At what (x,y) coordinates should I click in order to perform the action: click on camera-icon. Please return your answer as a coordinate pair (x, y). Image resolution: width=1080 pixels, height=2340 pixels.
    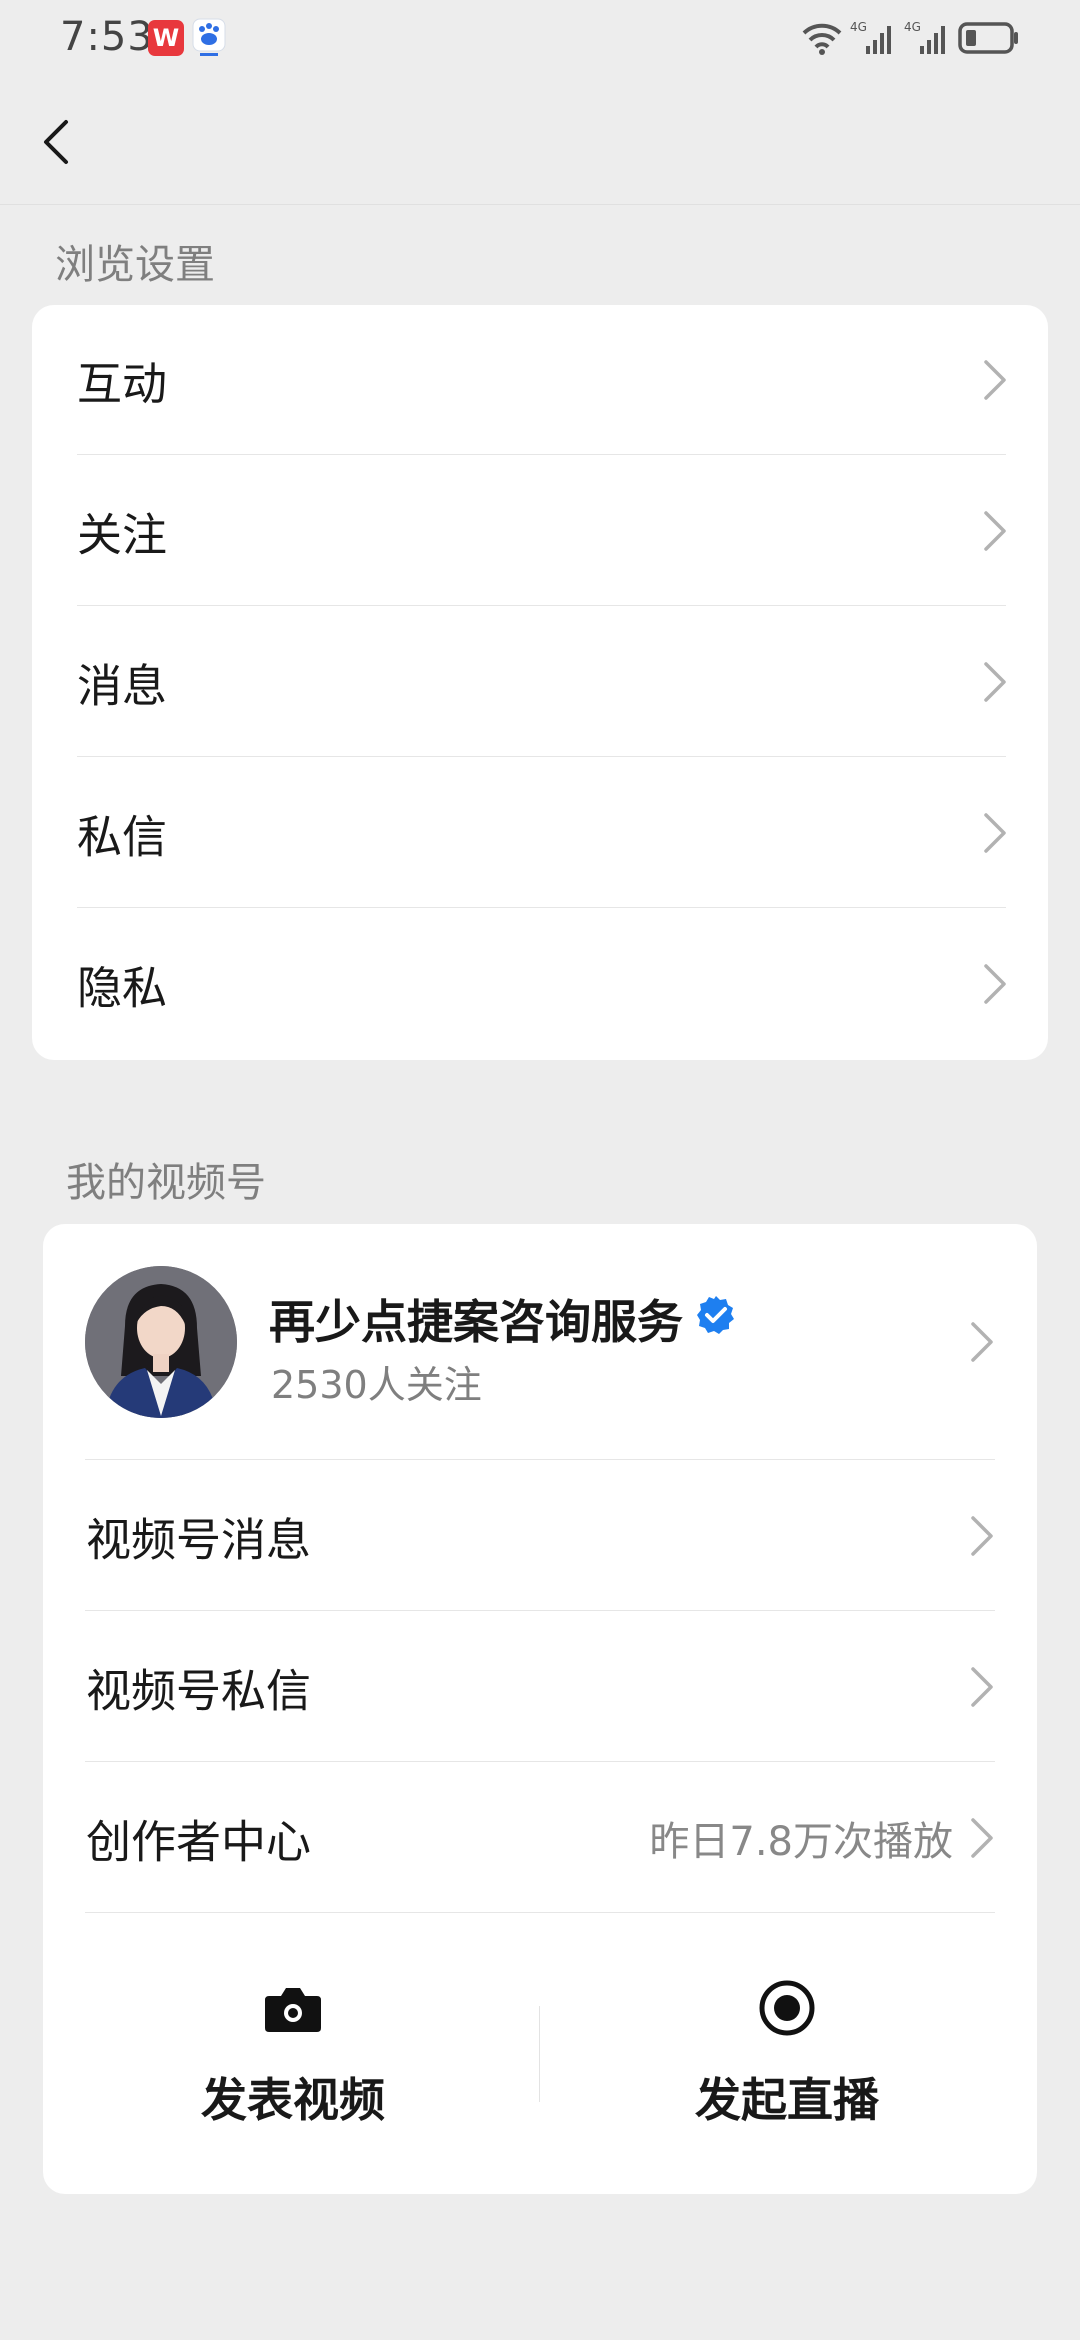
    Looking at the image, I should click on (293, 2010).